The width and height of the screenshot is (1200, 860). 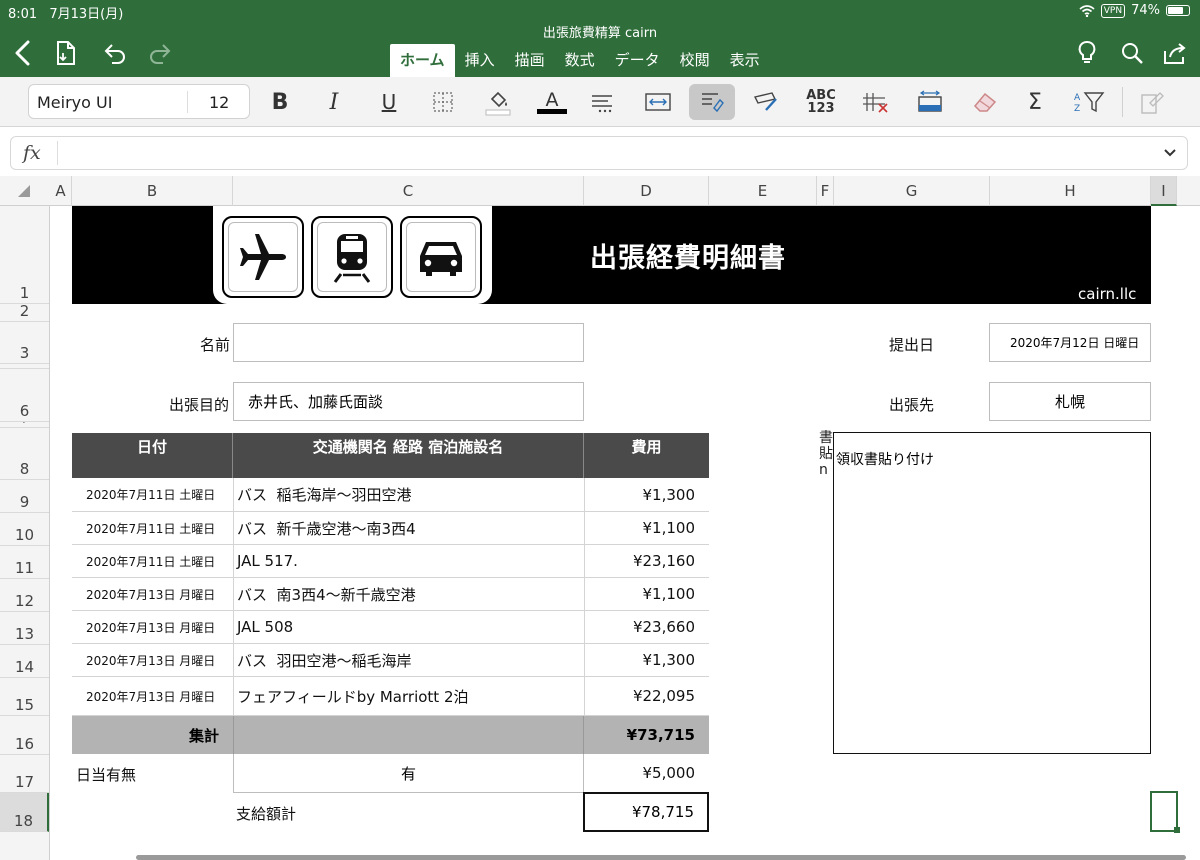 What do you see at coordinates (408, 495) in the screenshot?
I see `entry-route: バス 稲毛海岸～羽田空港` at bounding box center [408, 495].